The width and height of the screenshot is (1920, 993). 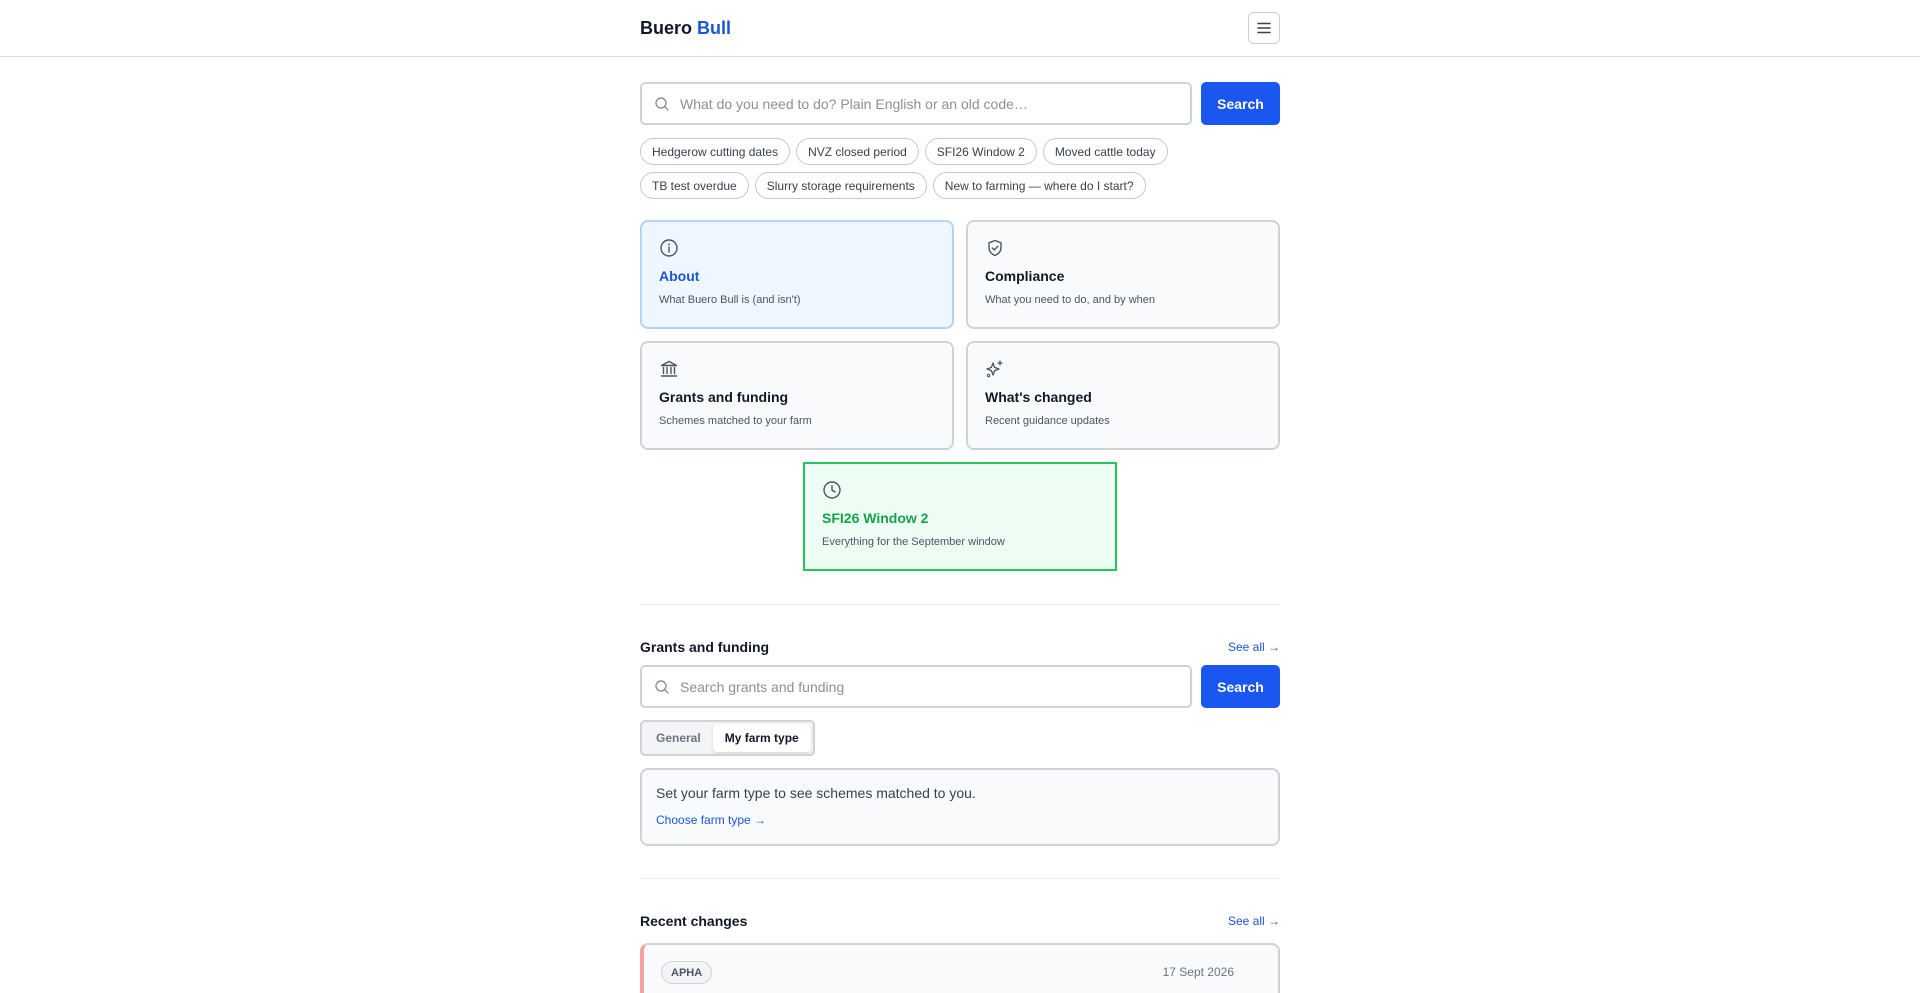 What do you see at coordinates (1047, 421) in the screenshot?
I see `card-whats-changed-desc: Recent guidance updates` at bounding box center [1047, 421].